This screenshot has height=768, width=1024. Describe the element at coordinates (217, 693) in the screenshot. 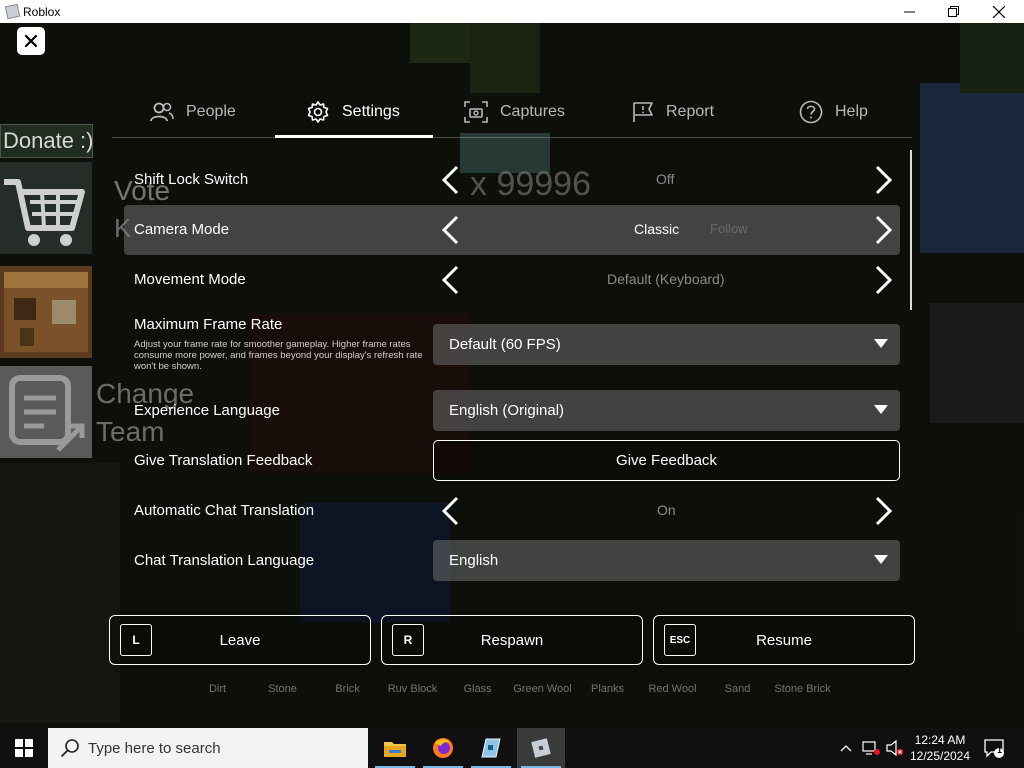

I see `hotbar-item: Dirt` at that location.